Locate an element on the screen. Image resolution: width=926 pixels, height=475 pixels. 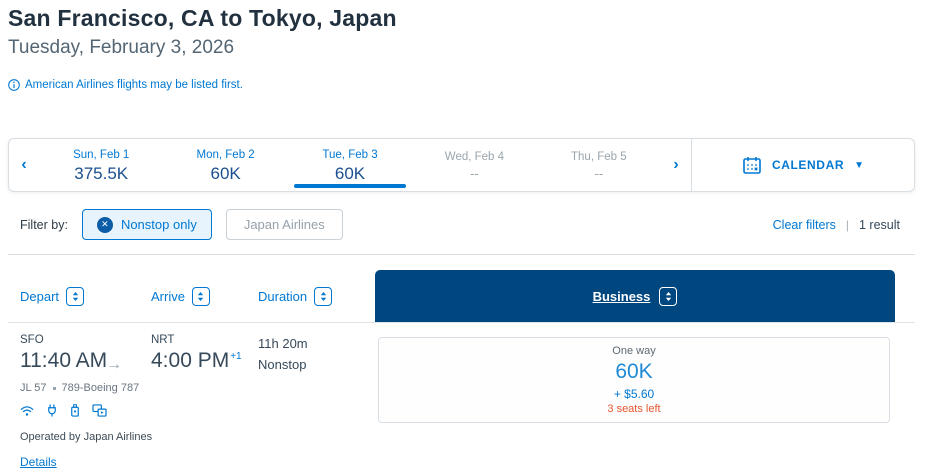
date-tab-mon-feb-2: Mon, Feb 2 60K is located at coordinates (225, 165).